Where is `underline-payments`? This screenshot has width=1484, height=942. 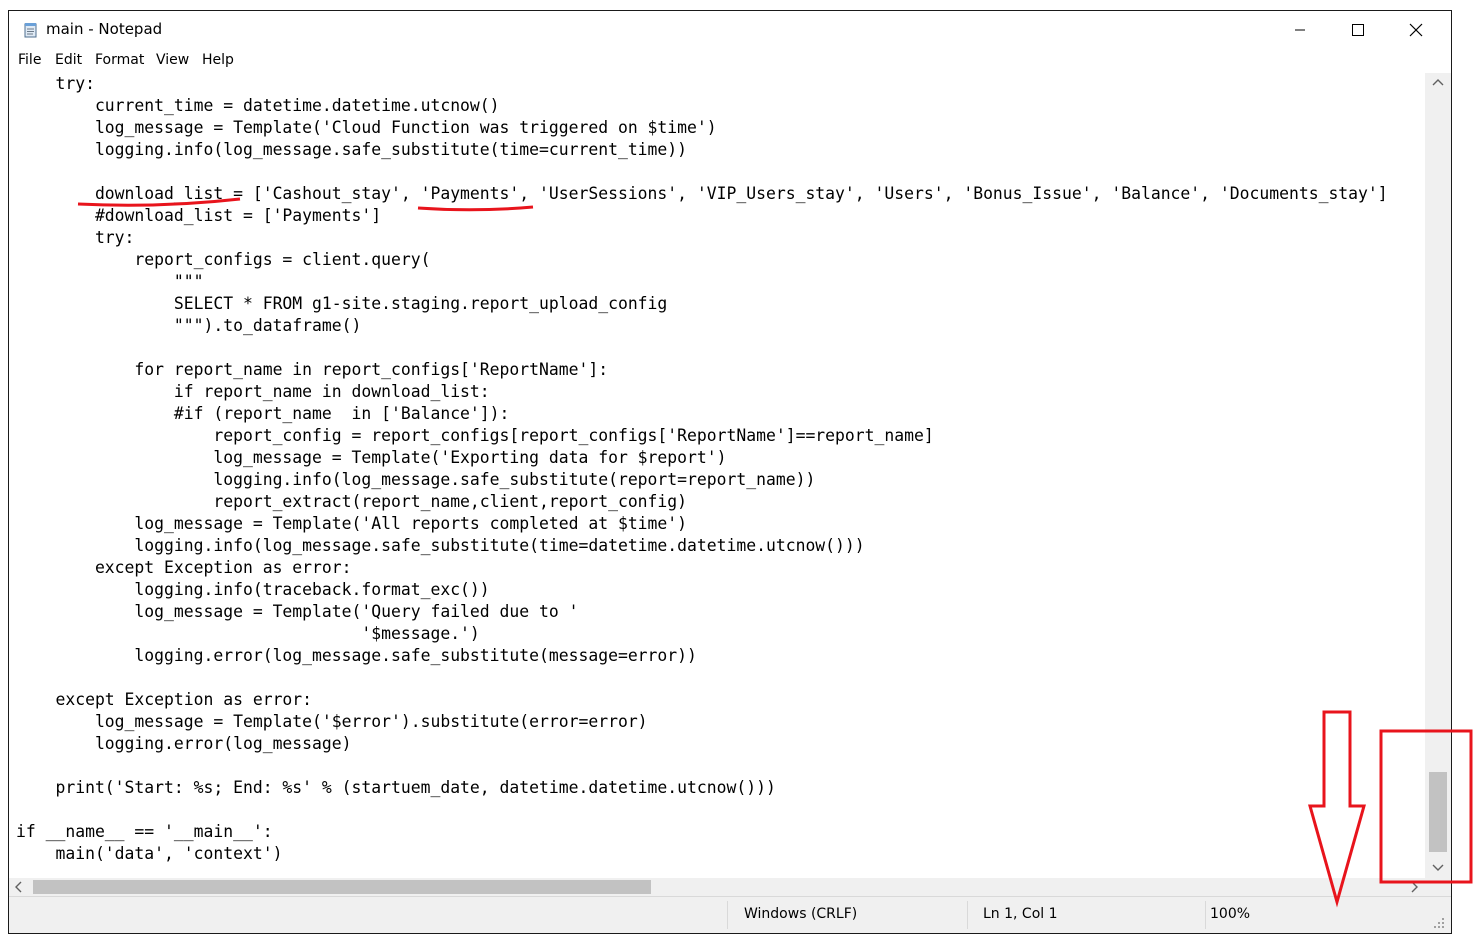 underline-payments is located at coordinates (475, 208).